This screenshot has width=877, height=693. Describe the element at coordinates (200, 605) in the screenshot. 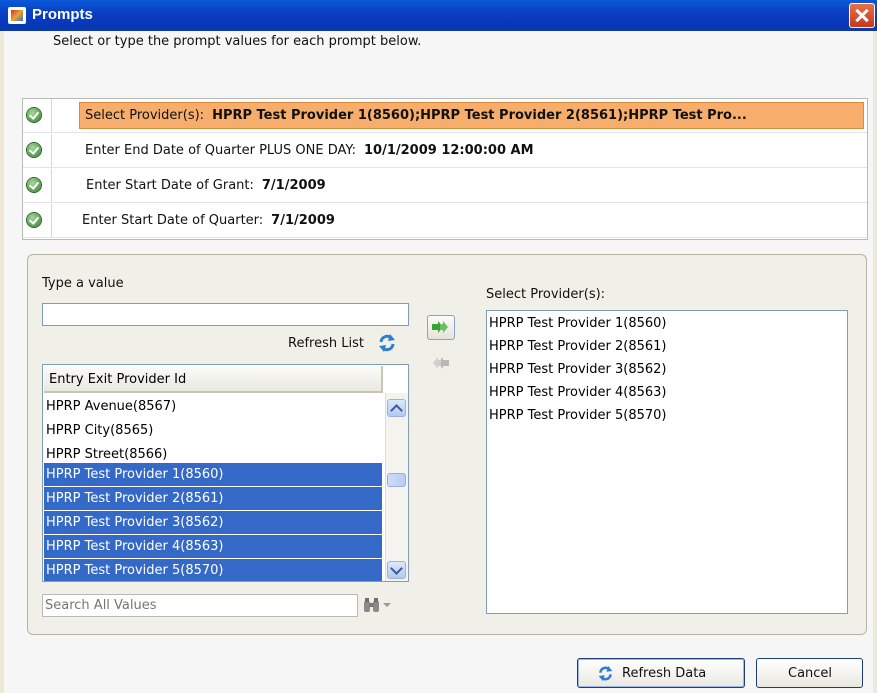

I see `search-all-values-input` at that location.